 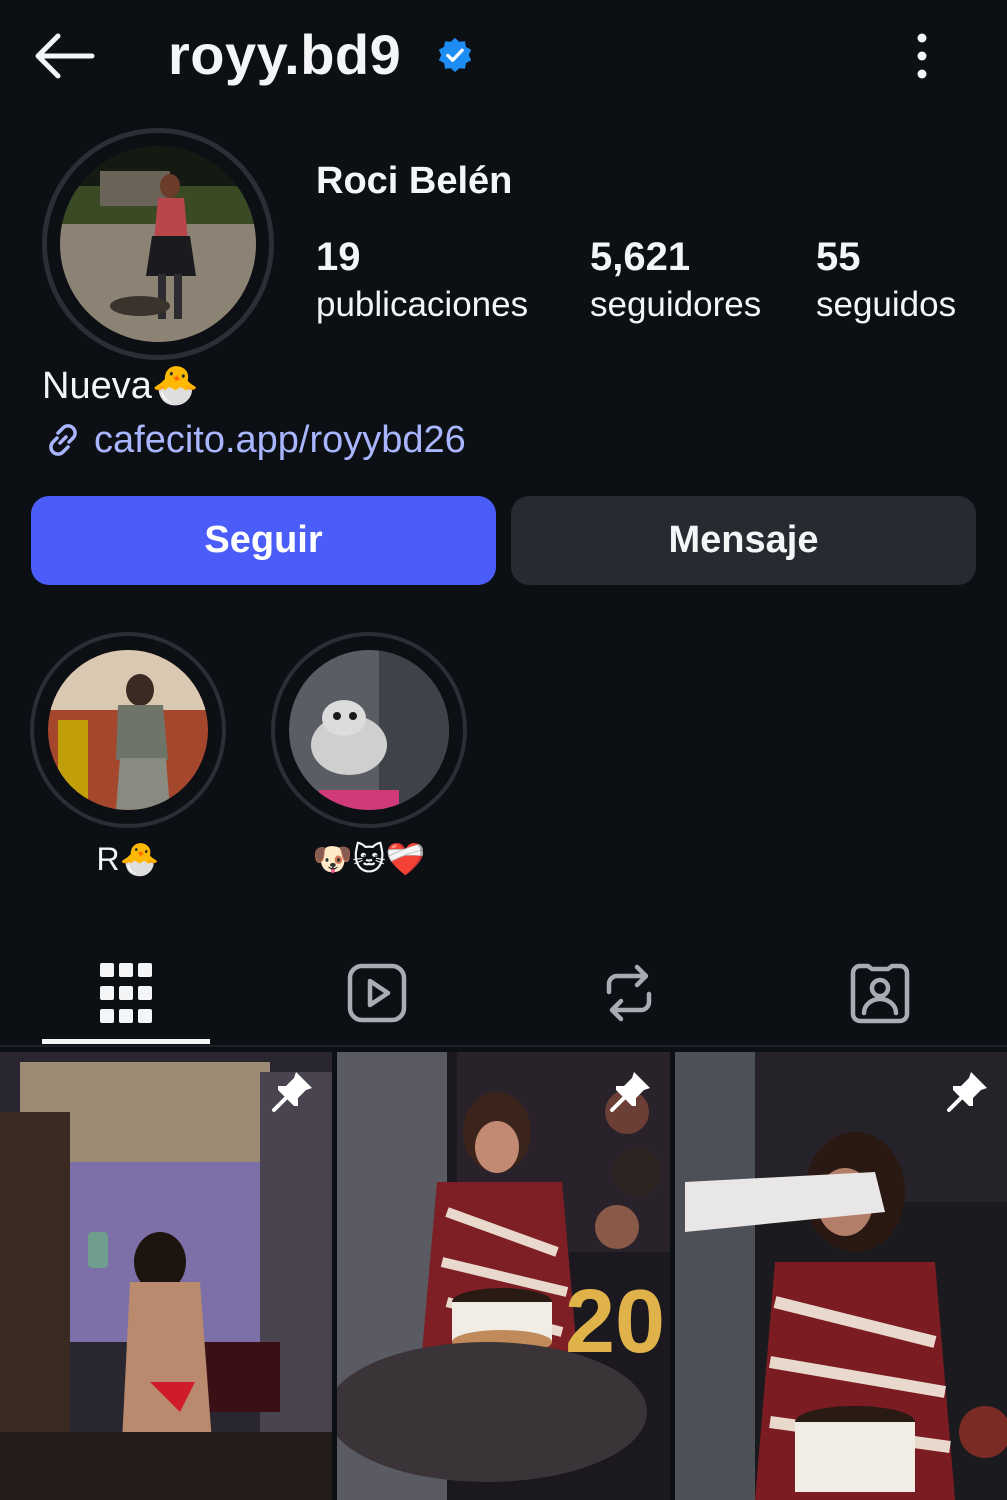 I want to click on following-count: 55, so click(x=838, y=257).